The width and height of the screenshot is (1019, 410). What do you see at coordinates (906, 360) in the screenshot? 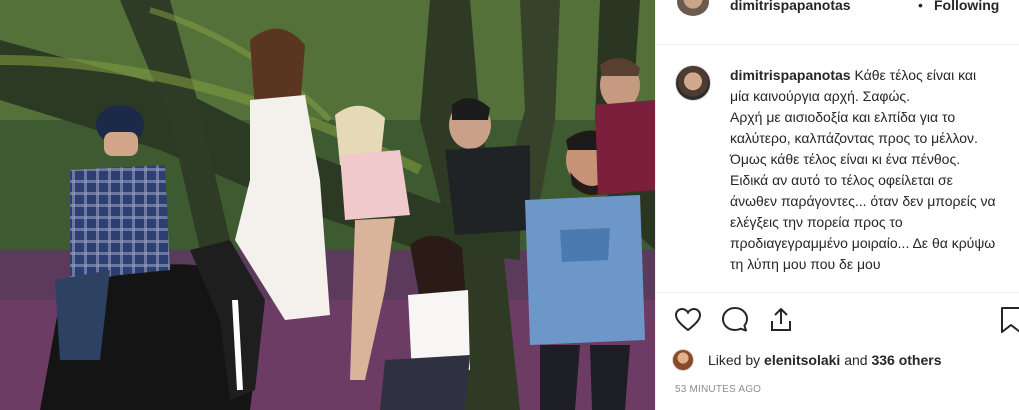
I see `others-count: 336 others` at bounding box center [906, 360].